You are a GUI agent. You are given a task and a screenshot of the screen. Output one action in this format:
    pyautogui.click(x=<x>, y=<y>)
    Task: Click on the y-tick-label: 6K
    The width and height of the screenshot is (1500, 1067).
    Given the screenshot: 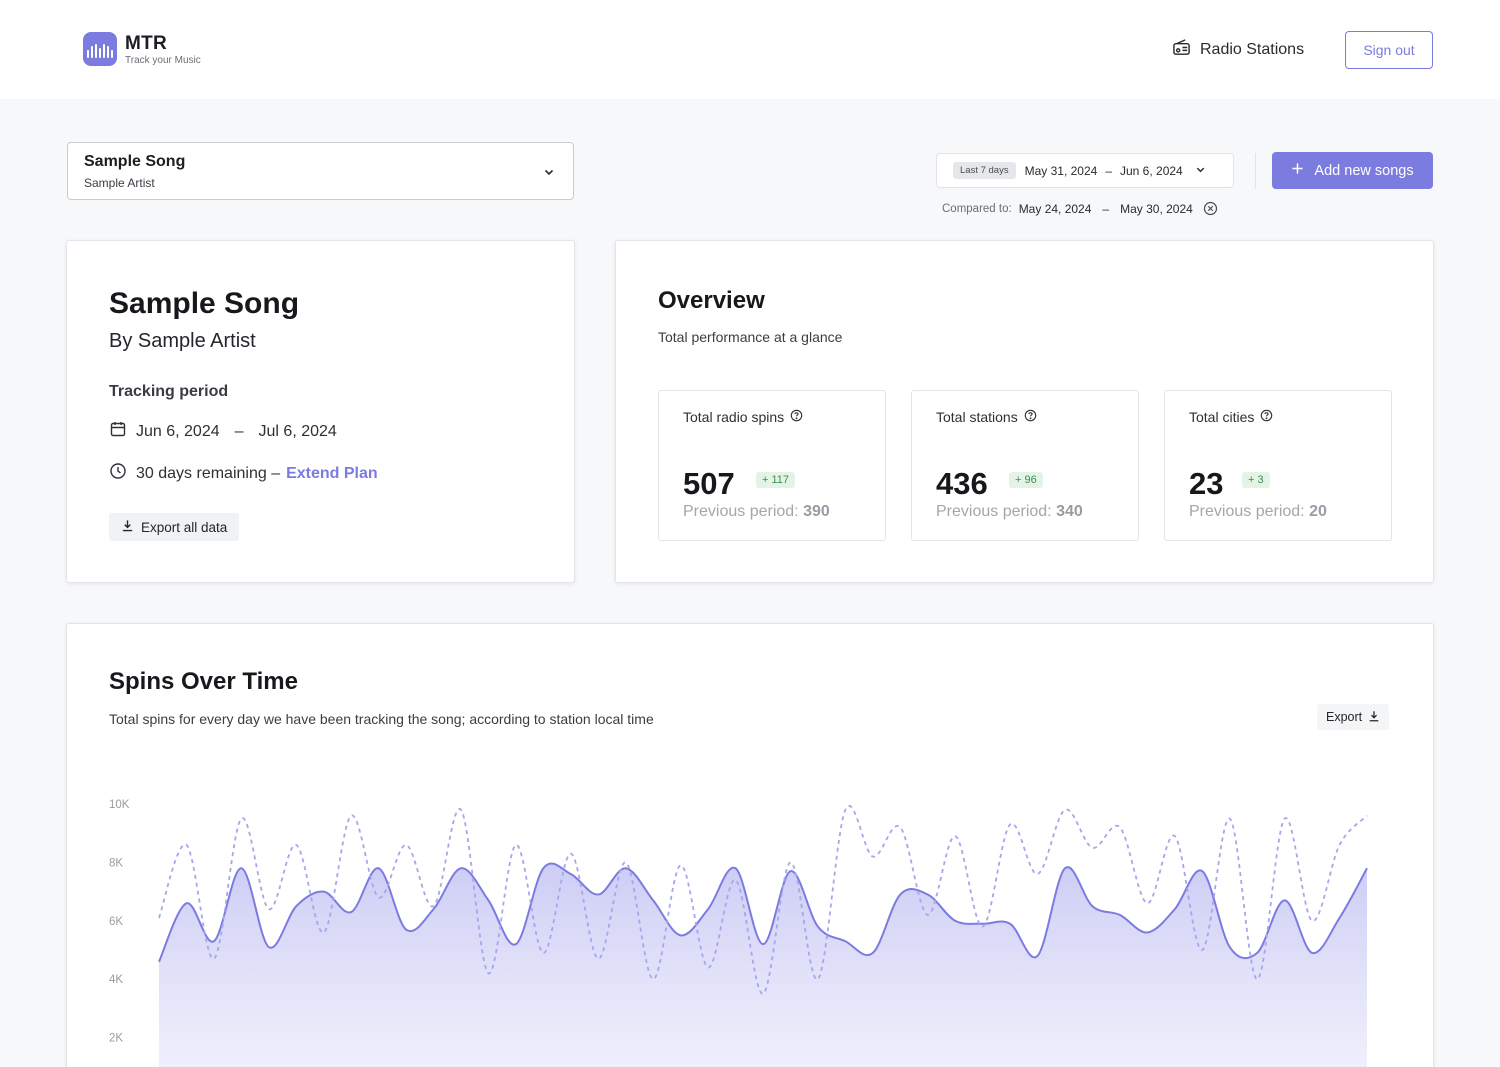 What is the action you would take?
    pyautogui.click(x=116, y=922)
    